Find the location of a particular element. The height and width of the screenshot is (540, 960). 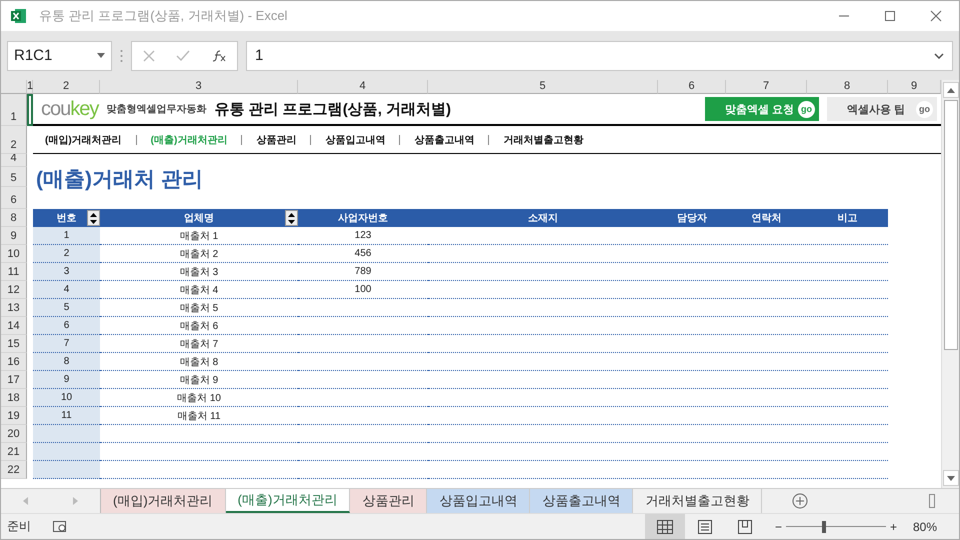

table-cell: 매출처 5 is located at coordinates (199, 308).